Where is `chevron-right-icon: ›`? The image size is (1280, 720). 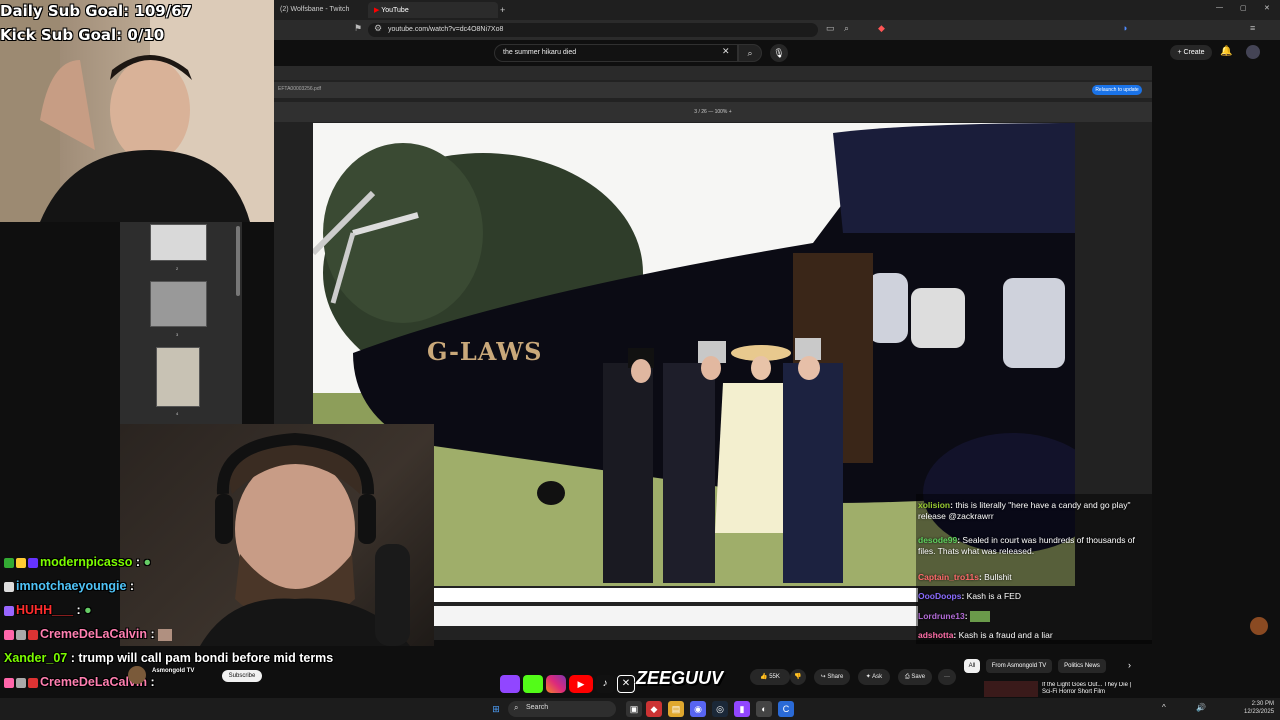 chevron-right-icon: › is located at coordinates (1129, 665).